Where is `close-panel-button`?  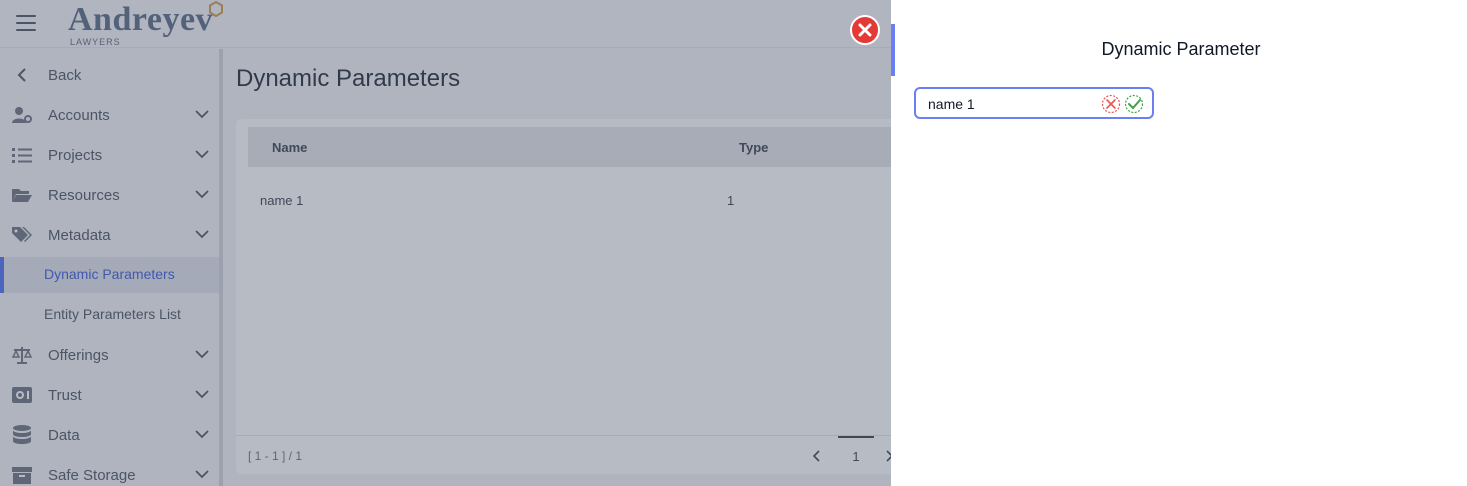 close-panel-button is located at coordinates (865, 30).